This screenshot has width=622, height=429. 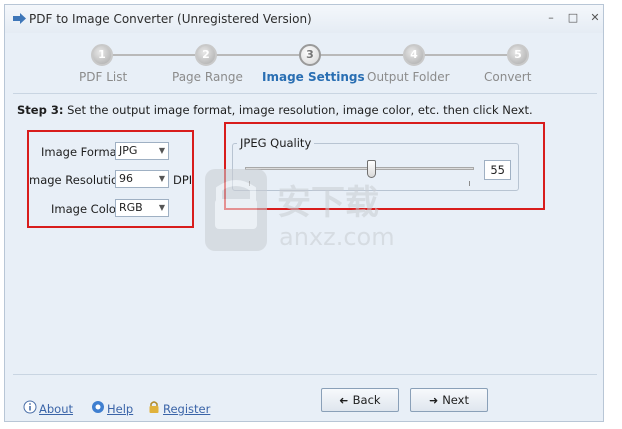 What do you see at coordinates (120, 409) in the screenshot?
I see `help-link: Help` at bounding box center [120, 409].